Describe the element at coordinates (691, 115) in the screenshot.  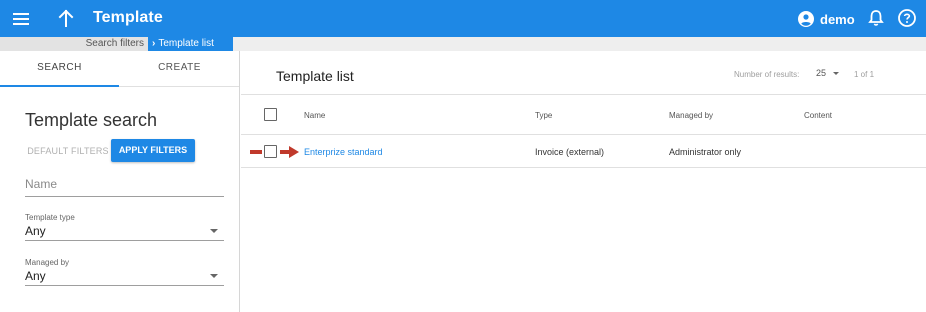
I see `column-header-managed-by: Managed by` at that location.